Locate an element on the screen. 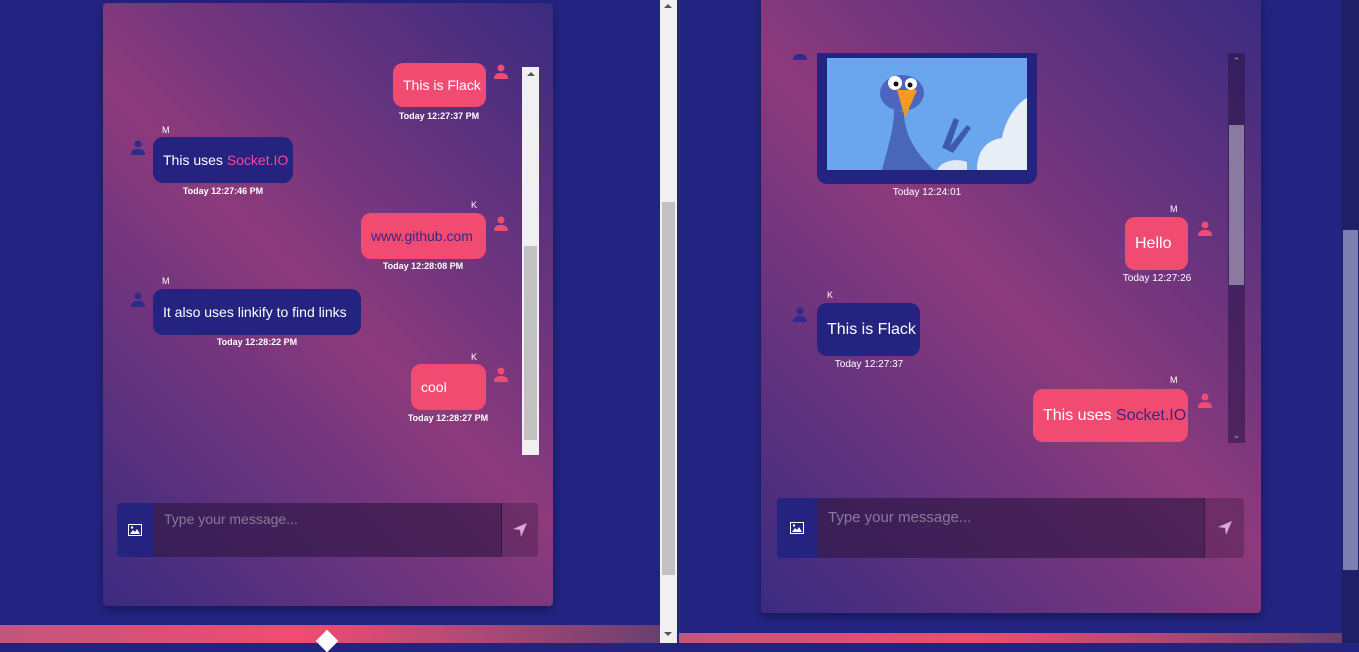 The image size is (1359, 652). scroll-up-arrow: ⌃ is located at coordinates (1236, 61).